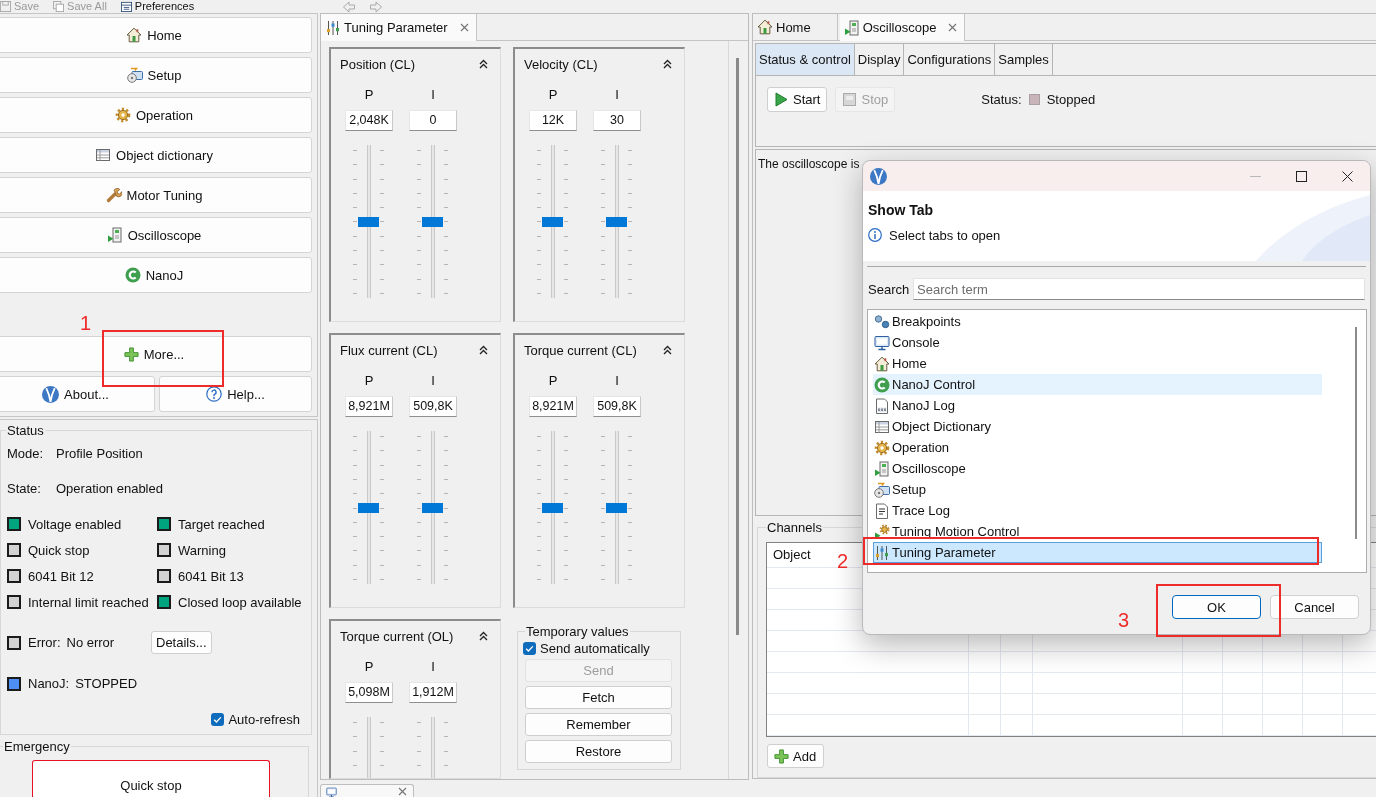 The image size is (1376, 797). Describe the element at coordinates (794, 527) in the screenshot. I see `group-title: Channels` at that location.